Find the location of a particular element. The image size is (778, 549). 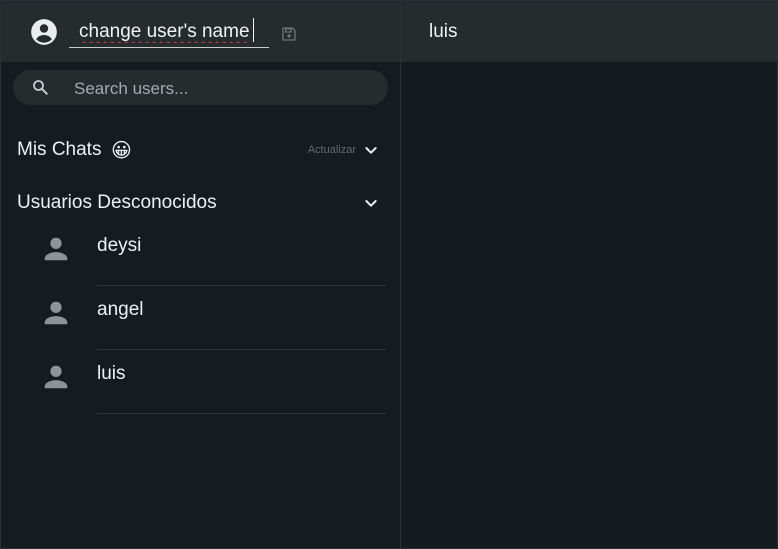

save-icon is located at coordinates (289, 34).